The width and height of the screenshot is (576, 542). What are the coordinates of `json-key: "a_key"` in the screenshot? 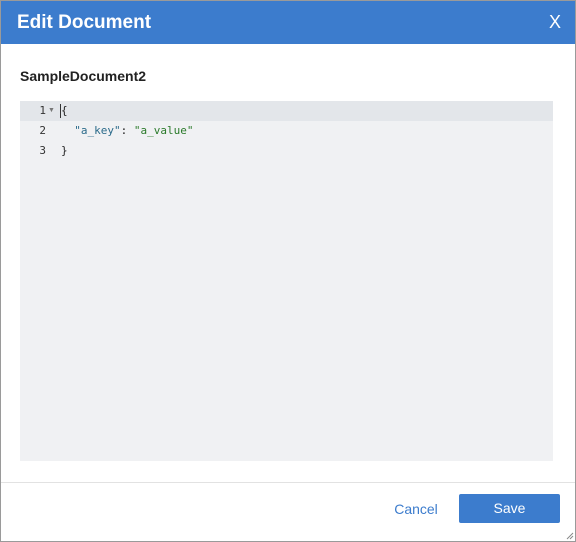 It's located at (97, 130).